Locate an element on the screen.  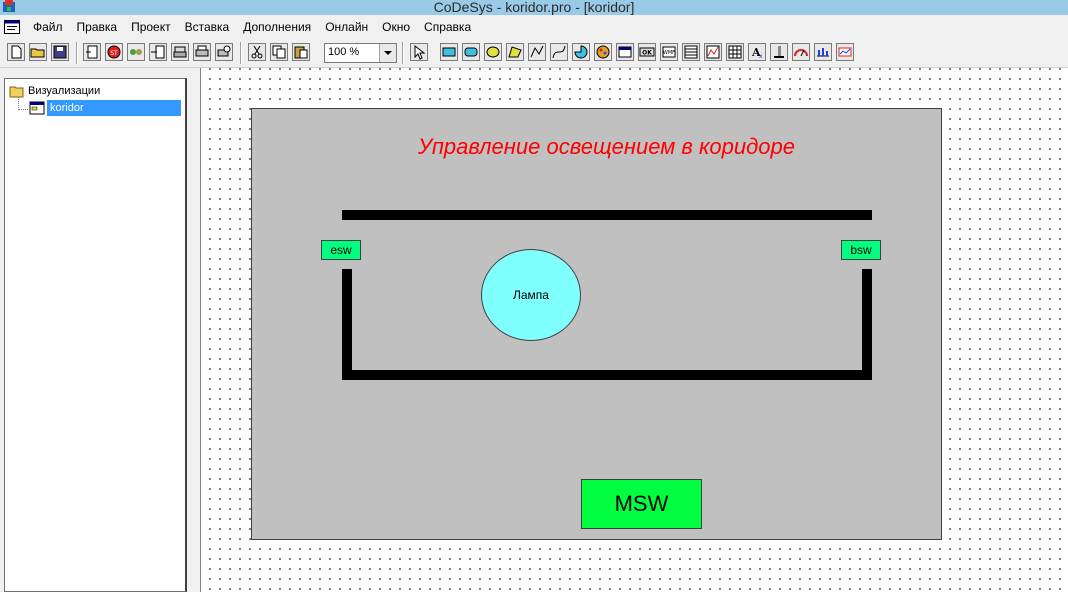
corridor-wall-right is located at coordinates (867, 324).